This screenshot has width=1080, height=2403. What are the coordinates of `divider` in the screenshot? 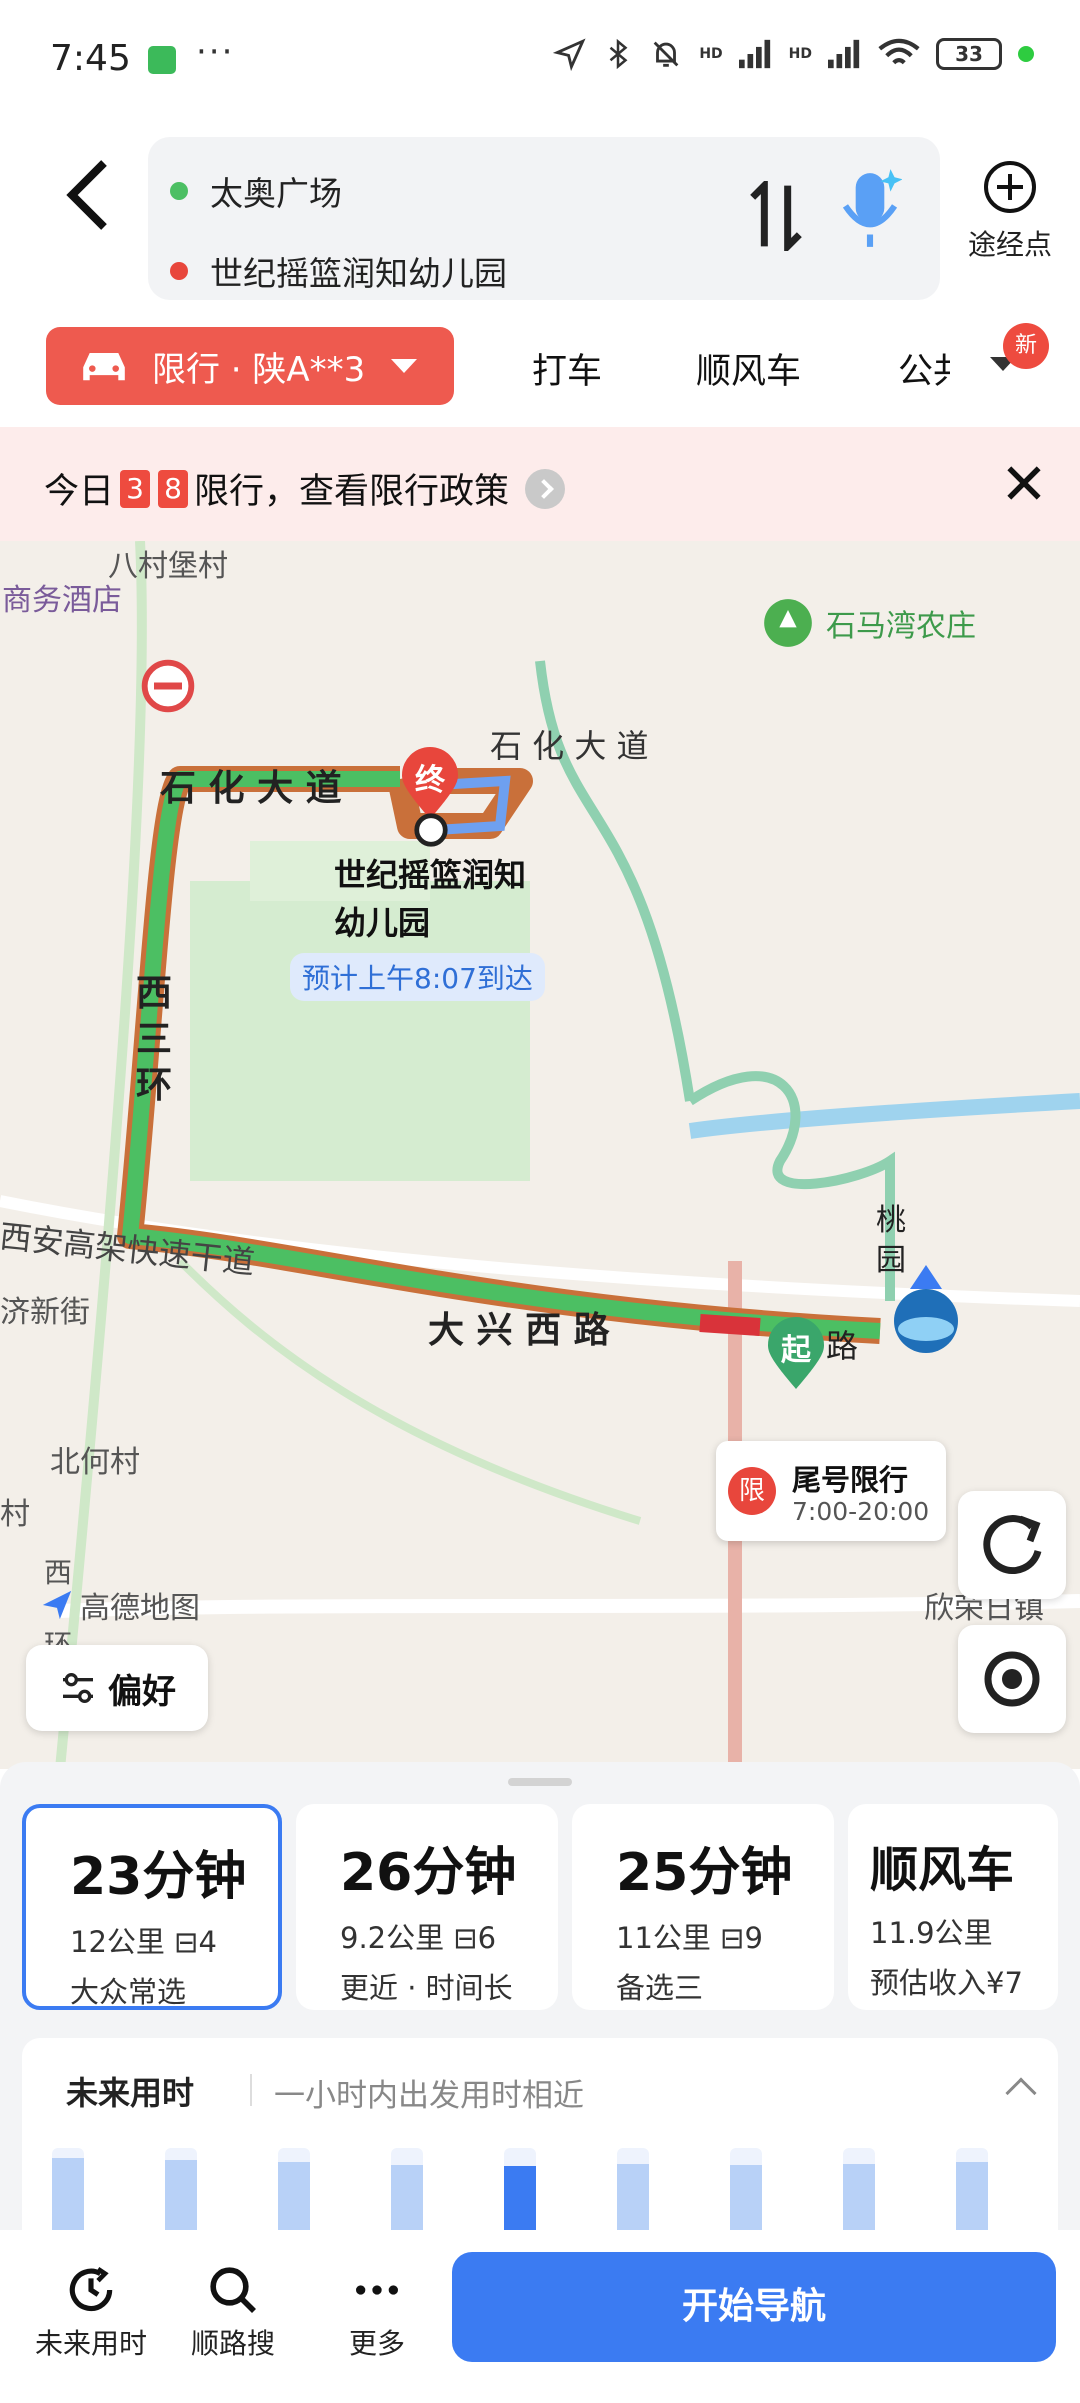 It's located at (251, 2090).